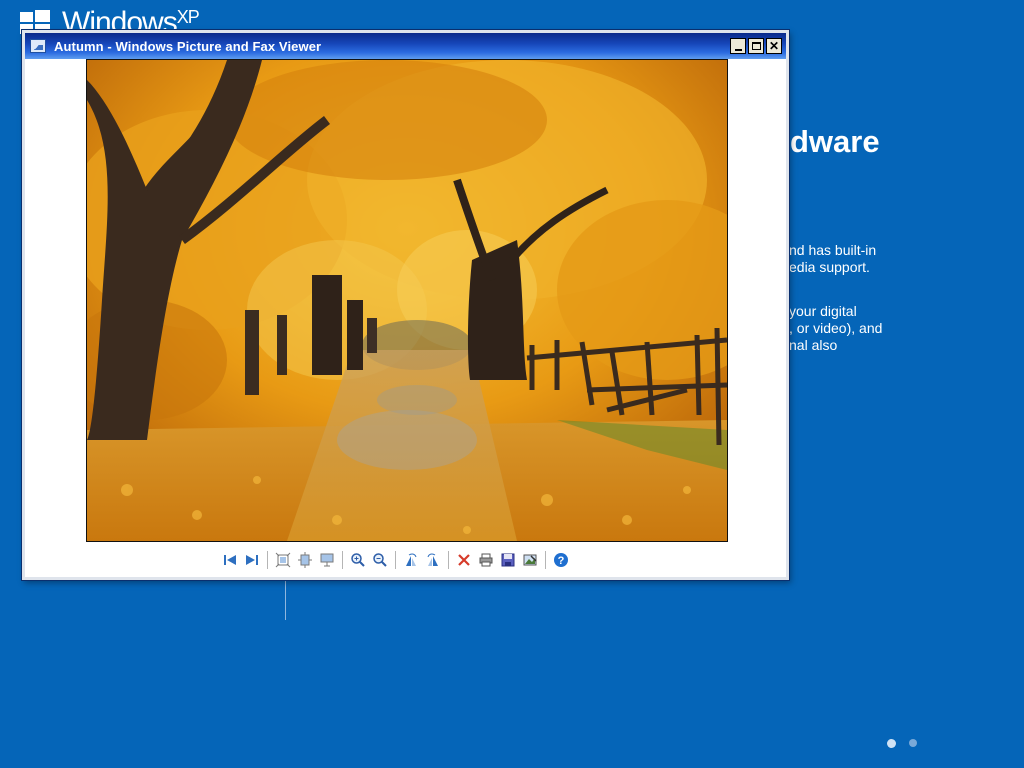  I want to click on best-fit-icon, so click(283, 560).